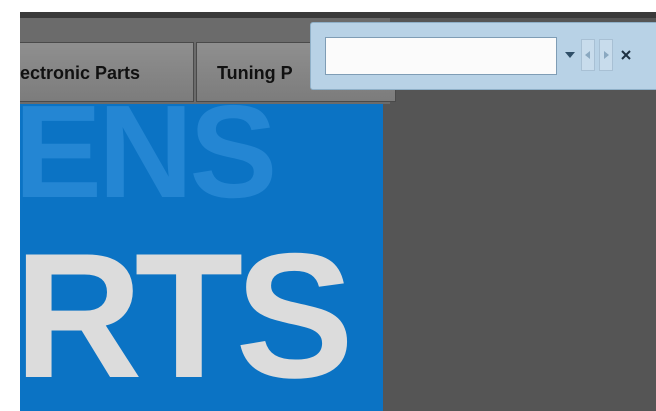 The image size is (656, 411). I want to click on nav-item-label: lectronic Parts, so click(80, 73).